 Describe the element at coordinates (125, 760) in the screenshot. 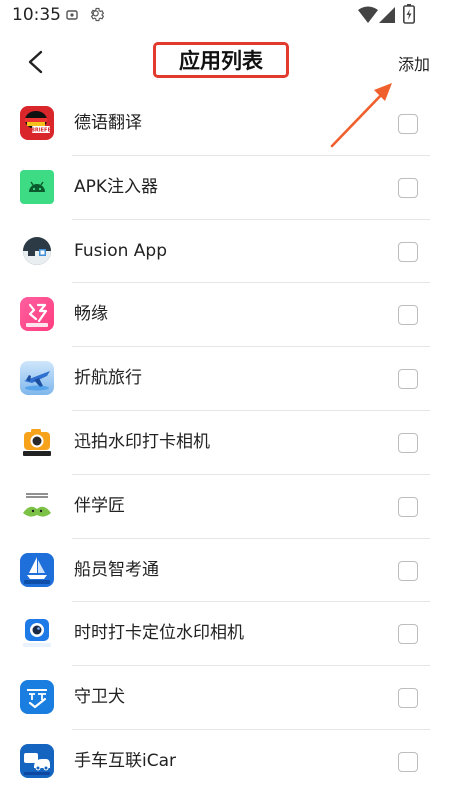

I see `app-name: 手车互联iCar` at that location.